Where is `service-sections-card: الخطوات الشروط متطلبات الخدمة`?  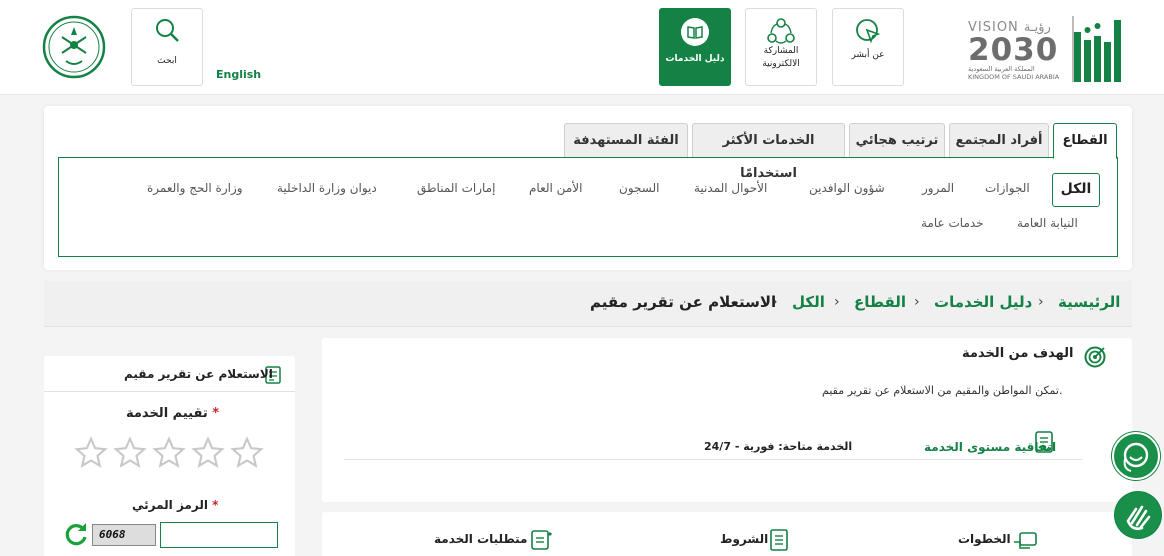 service-sections-card: الخطوات الشروط متطلبات الخدمة is located at coordinates (727, 534).